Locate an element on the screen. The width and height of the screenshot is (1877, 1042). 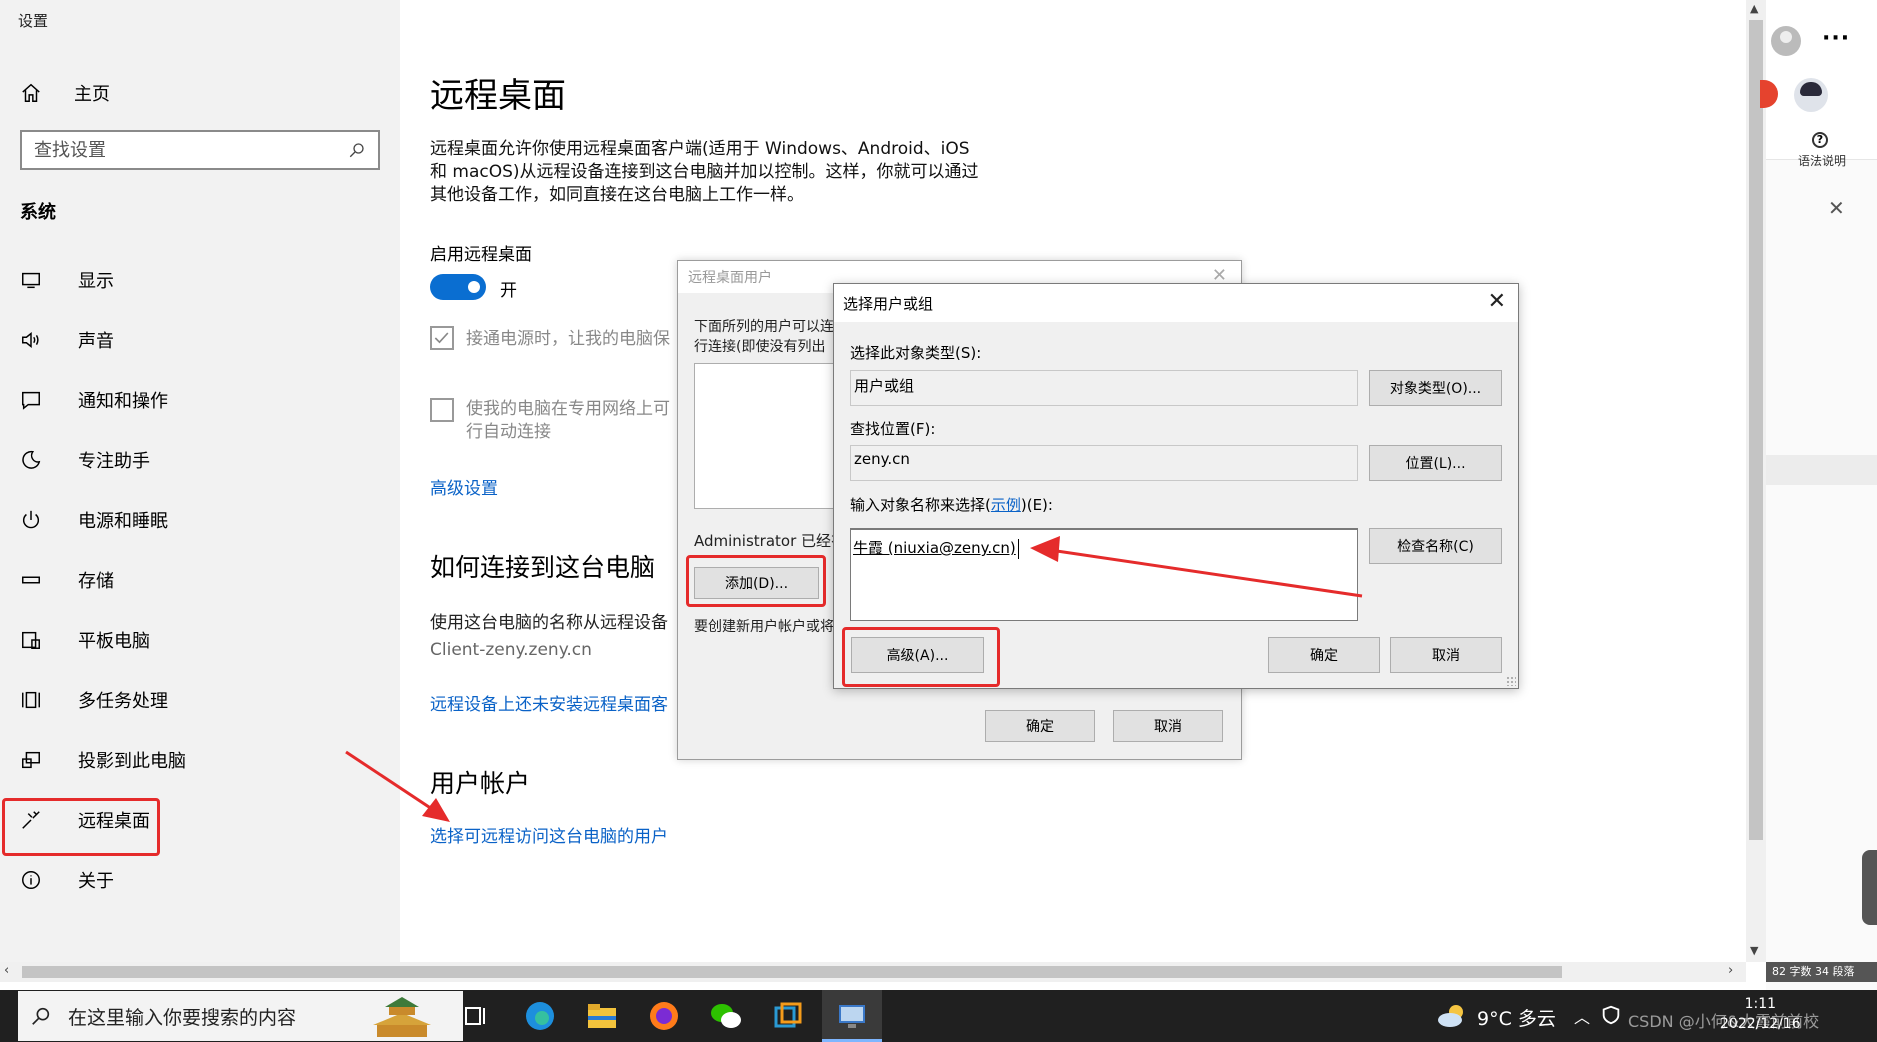
word-count-status: 82 字数 34 段落 is located at coordinates (1821, 972).